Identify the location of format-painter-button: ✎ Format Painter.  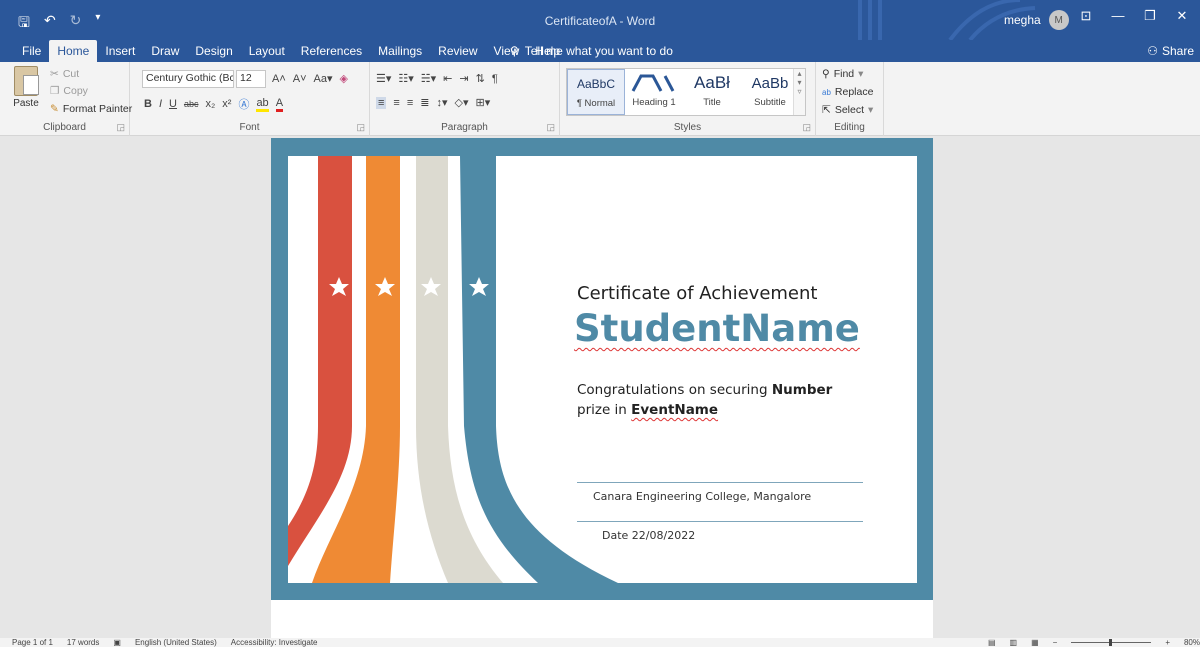
(91, 109).